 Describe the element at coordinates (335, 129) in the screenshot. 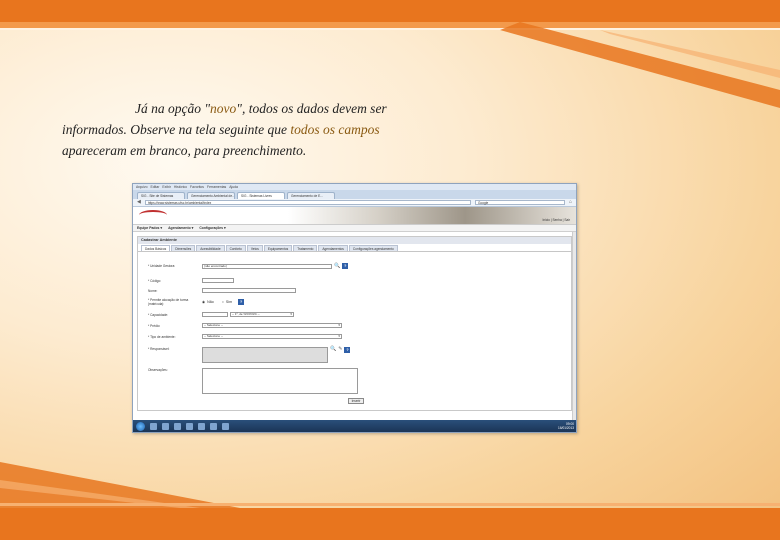

I see `caption-highlight-todos-os-campos: todos os campos` at that location.